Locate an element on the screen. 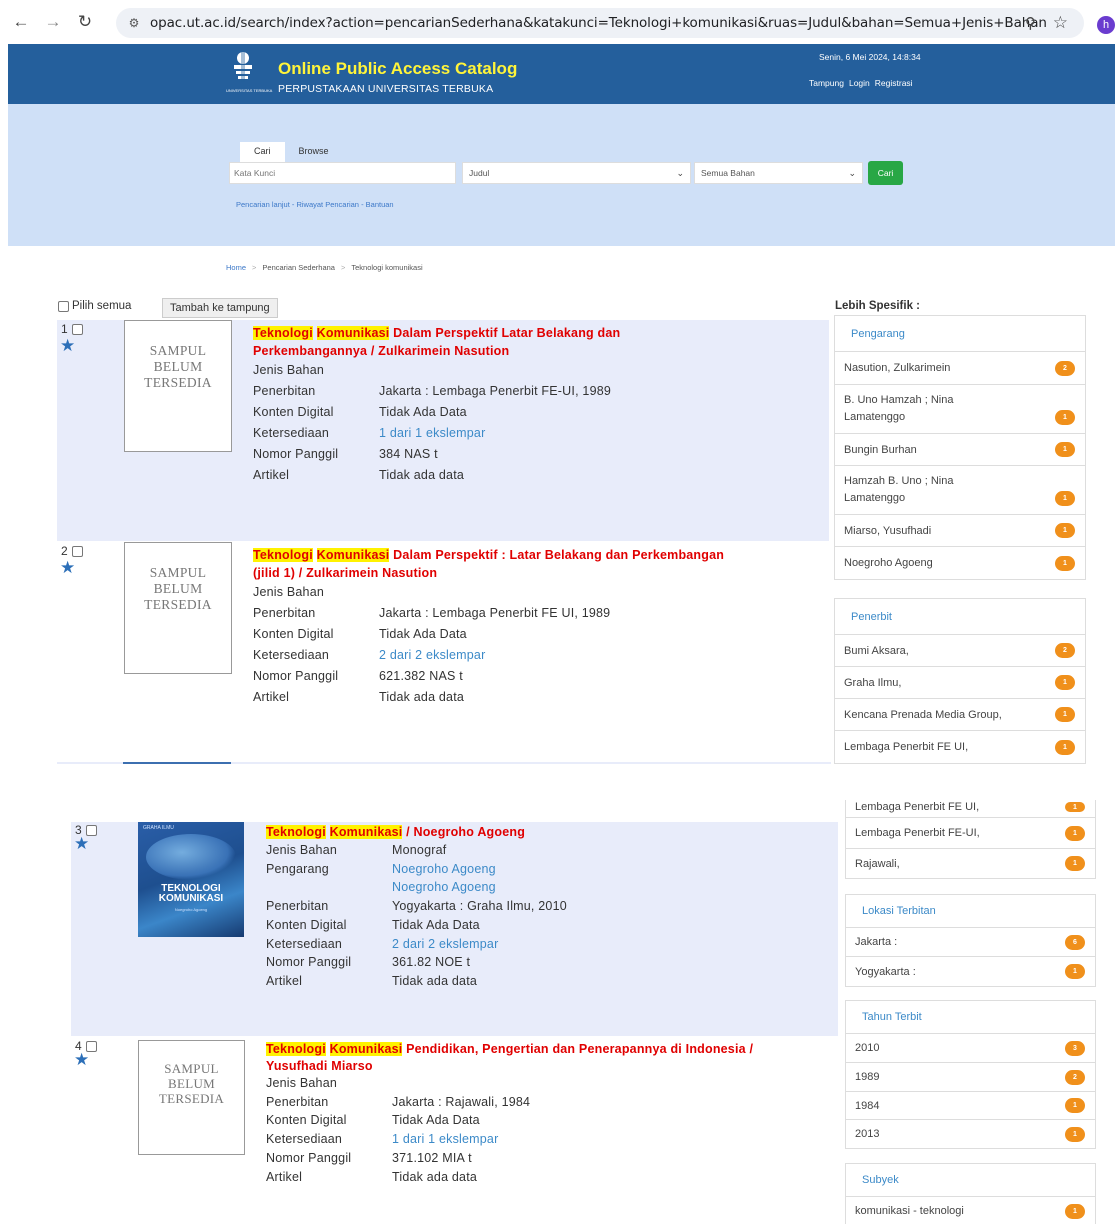  facet-item: Kencana Prenada Media Group, 1 is located at coordinates (960, 715).